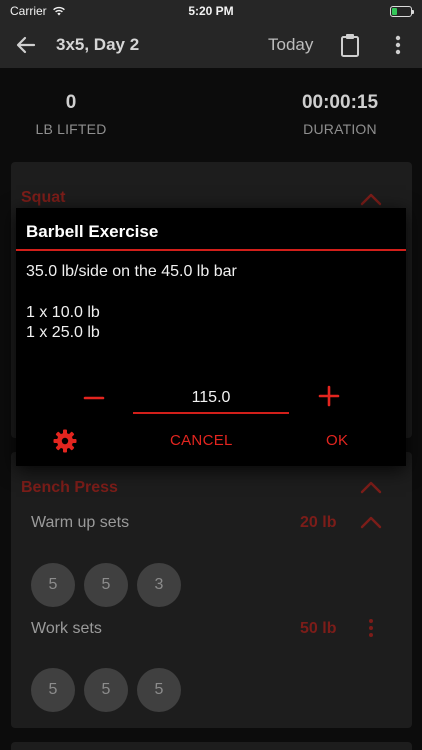 The width and height of the screenshot is (422, 750). What do you see at coordinates (329, 396) in the screenshot?
I see `increment-button` at bounding box center [329, 396].